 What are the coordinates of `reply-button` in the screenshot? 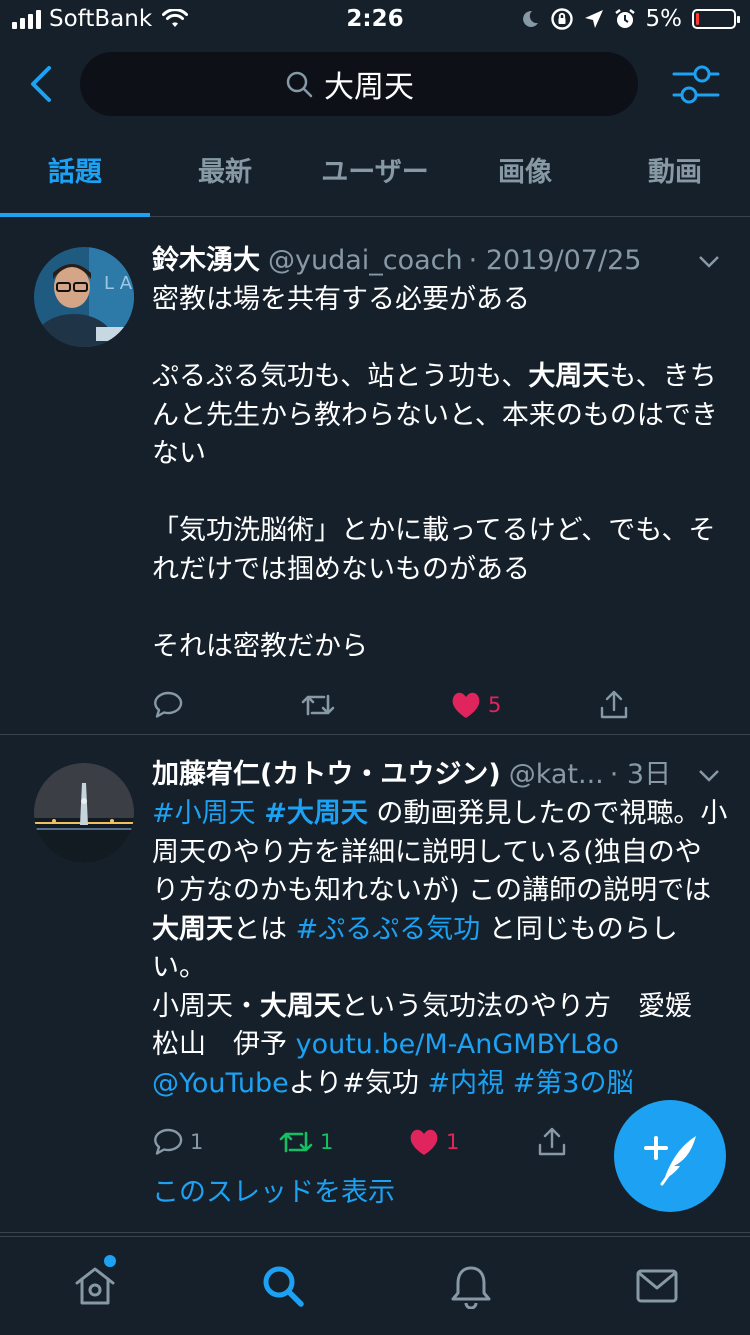 It's located at (168, 705).